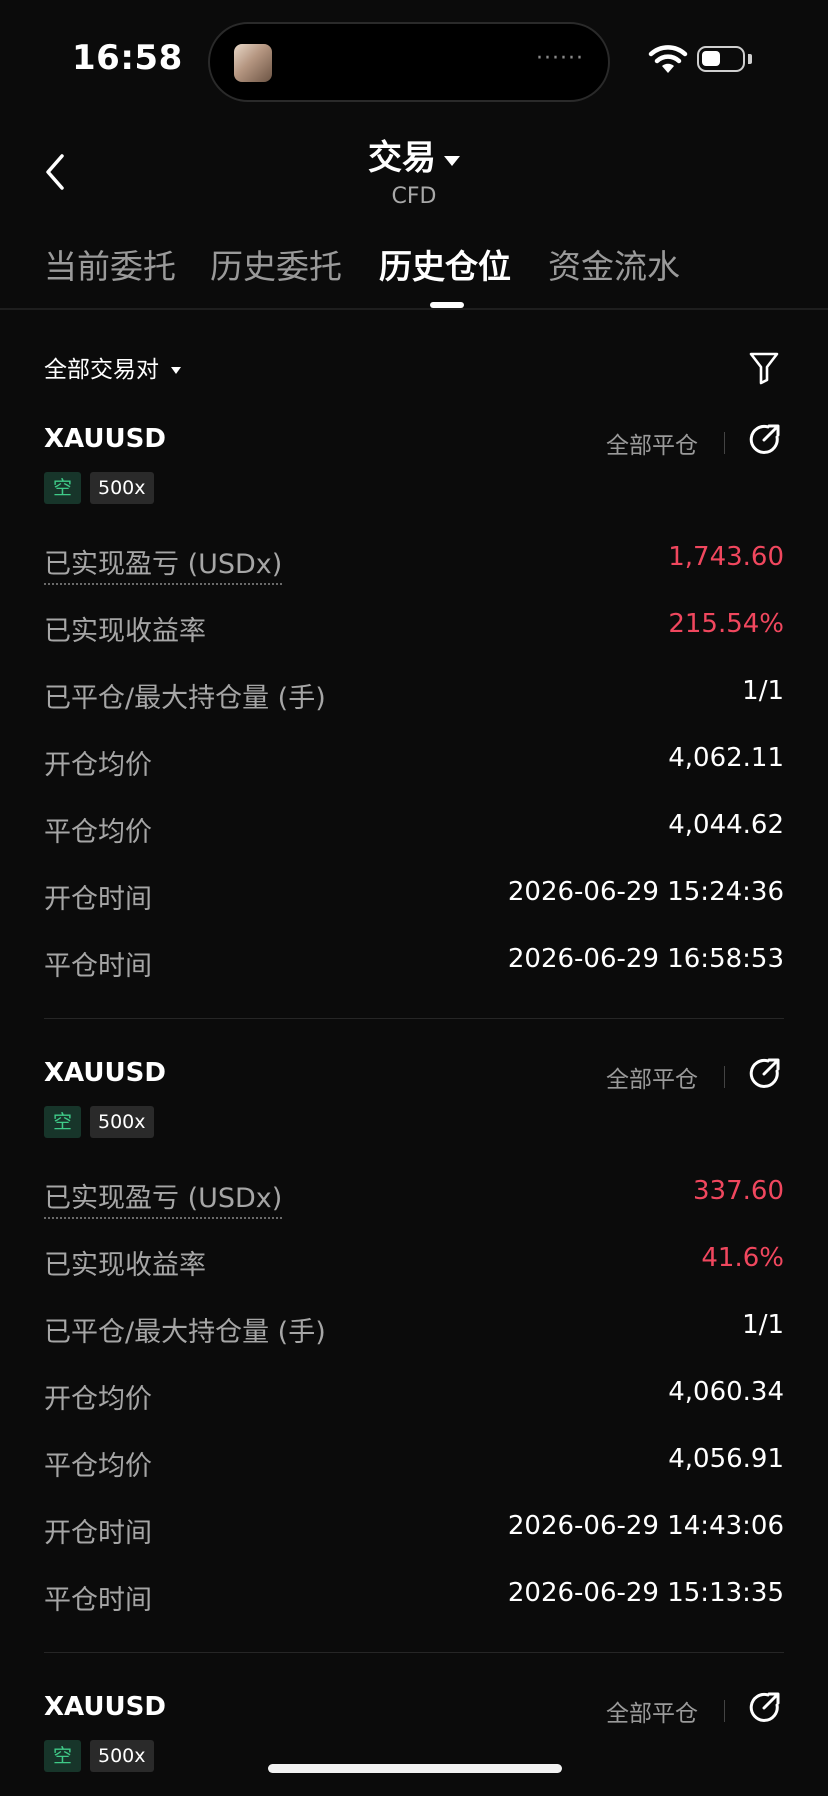 The image size is (828, 1796). Describe the element at coordinates (726, 1459) in the screenshot. I see `close-avg-value: 4,056.91` at that location.